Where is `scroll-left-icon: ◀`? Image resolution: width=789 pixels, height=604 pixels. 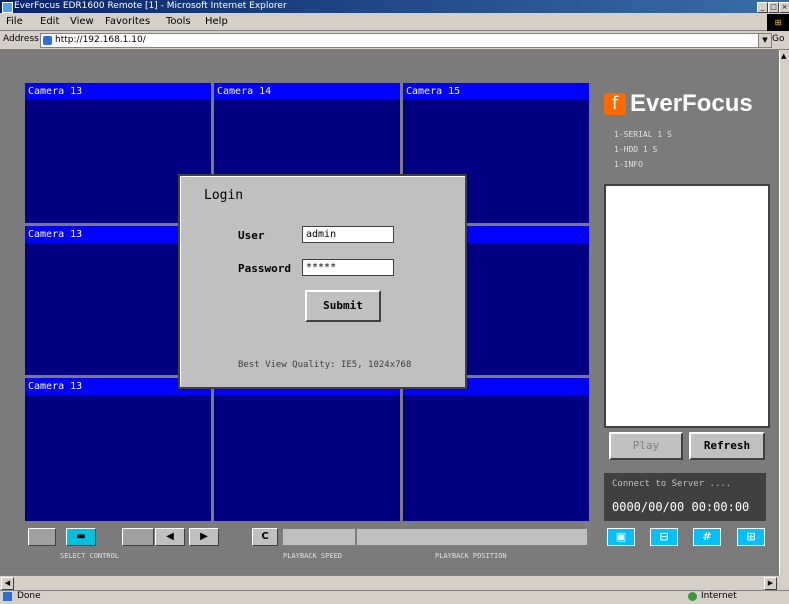 scroll-left-icon: ◀ is located at coordinates (7, 583).